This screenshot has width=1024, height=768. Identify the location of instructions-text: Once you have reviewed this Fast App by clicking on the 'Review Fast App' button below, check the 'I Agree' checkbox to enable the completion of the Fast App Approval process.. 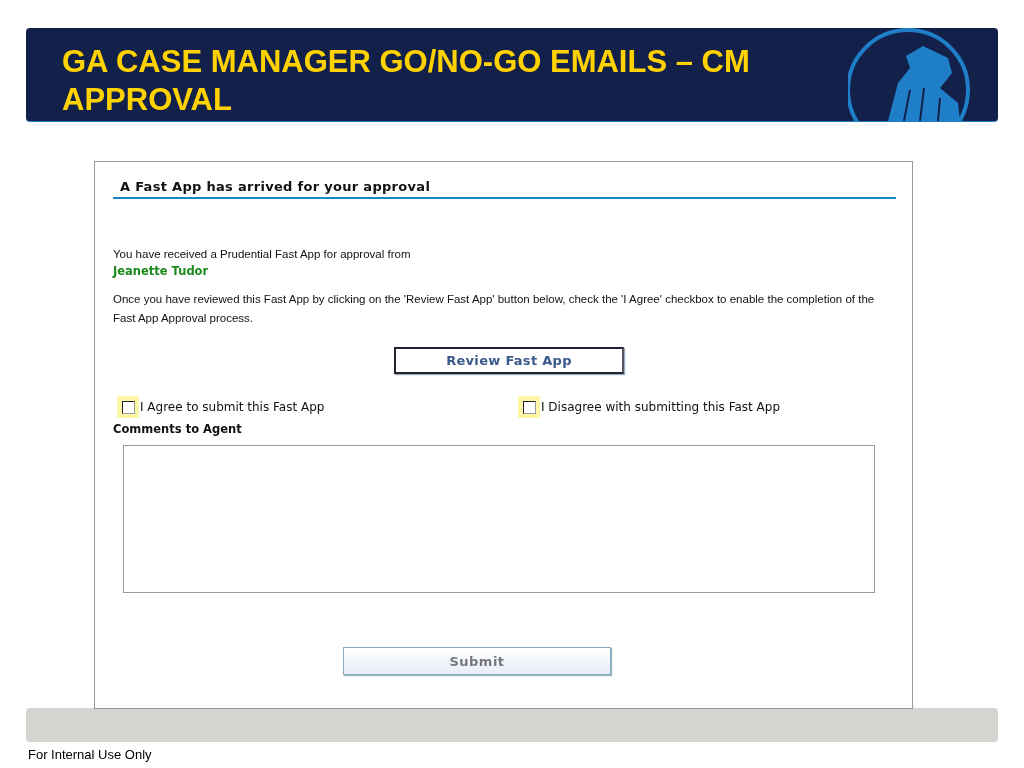
(494, 309).